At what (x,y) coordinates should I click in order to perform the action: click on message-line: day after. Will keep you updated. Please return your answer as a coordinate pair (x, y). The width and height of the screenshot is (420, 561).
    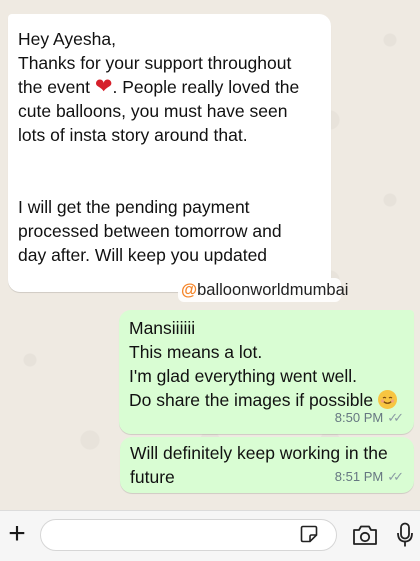
    Looking at the image, I should click on (143, 255).